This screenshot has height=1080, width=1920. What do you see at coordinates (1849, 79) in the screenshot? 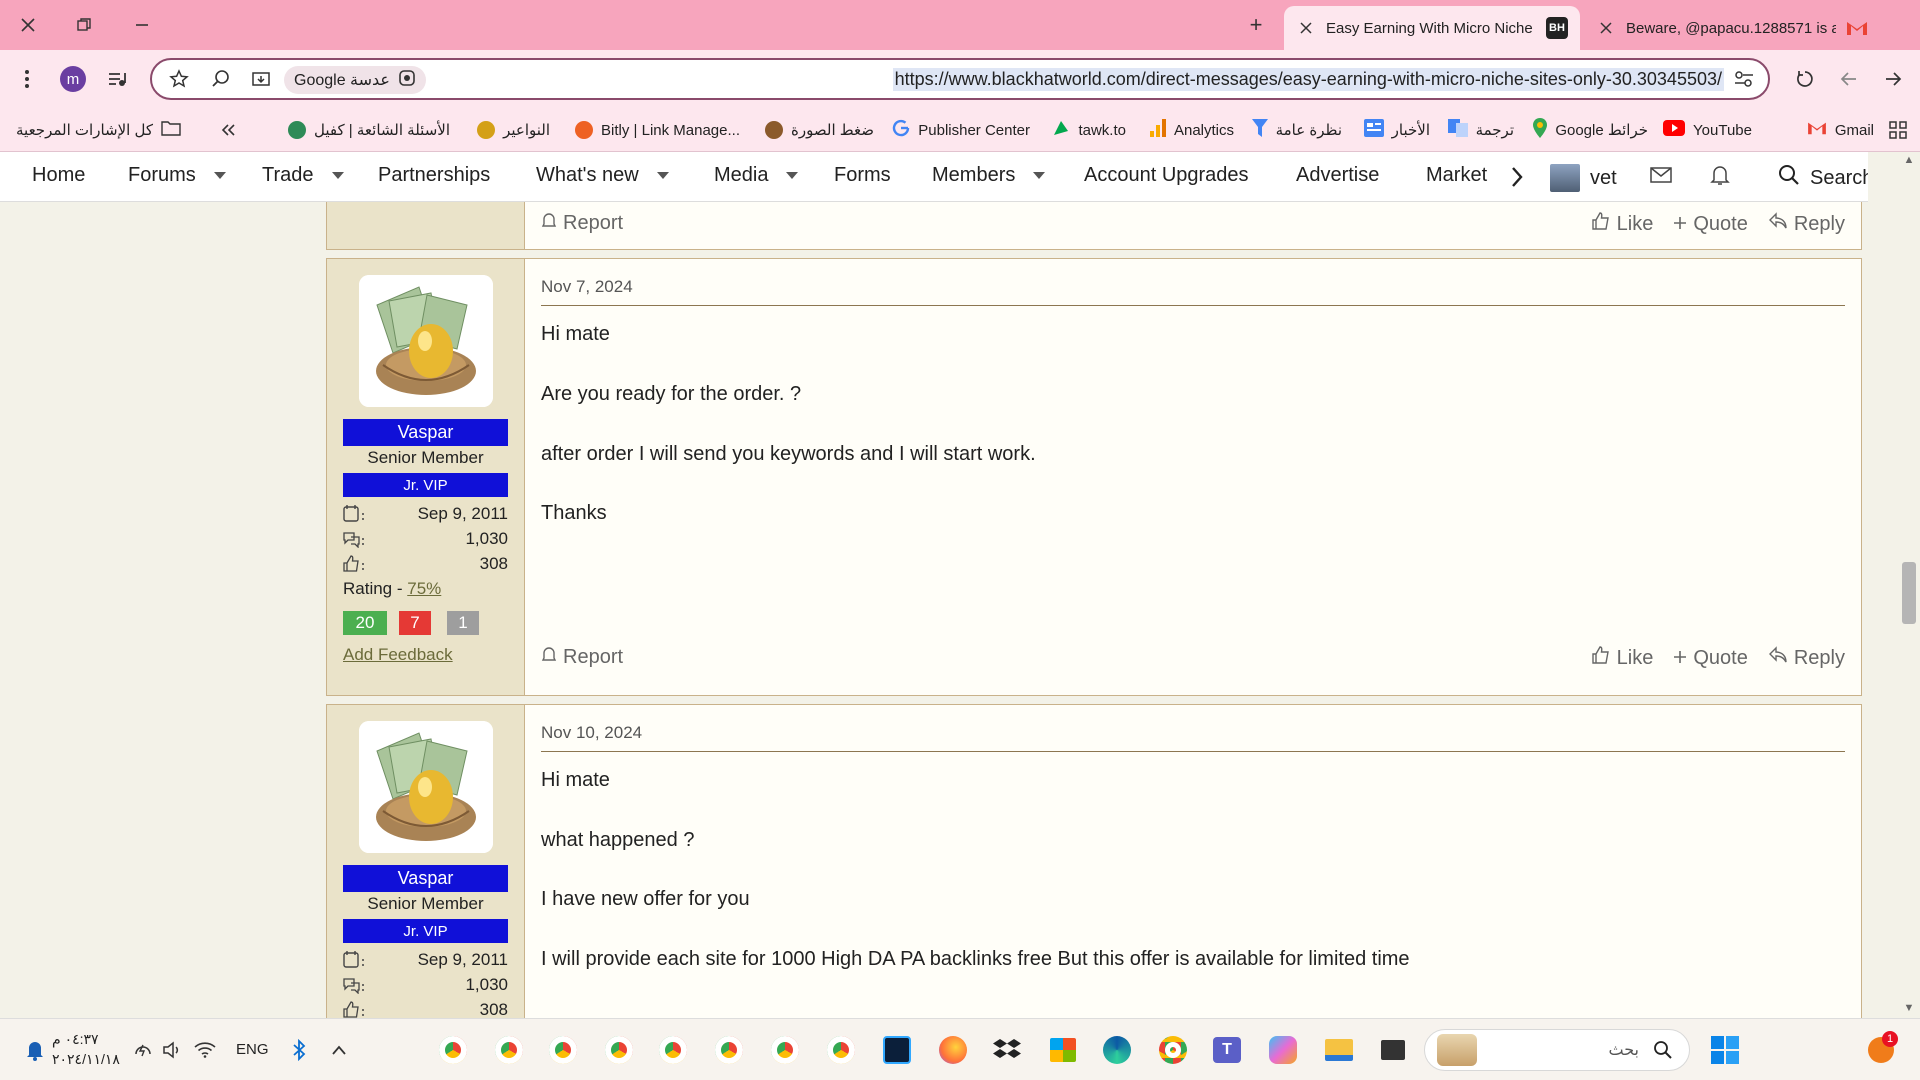
I see `back-arrow-icon` at bounding box center [1849, 79].